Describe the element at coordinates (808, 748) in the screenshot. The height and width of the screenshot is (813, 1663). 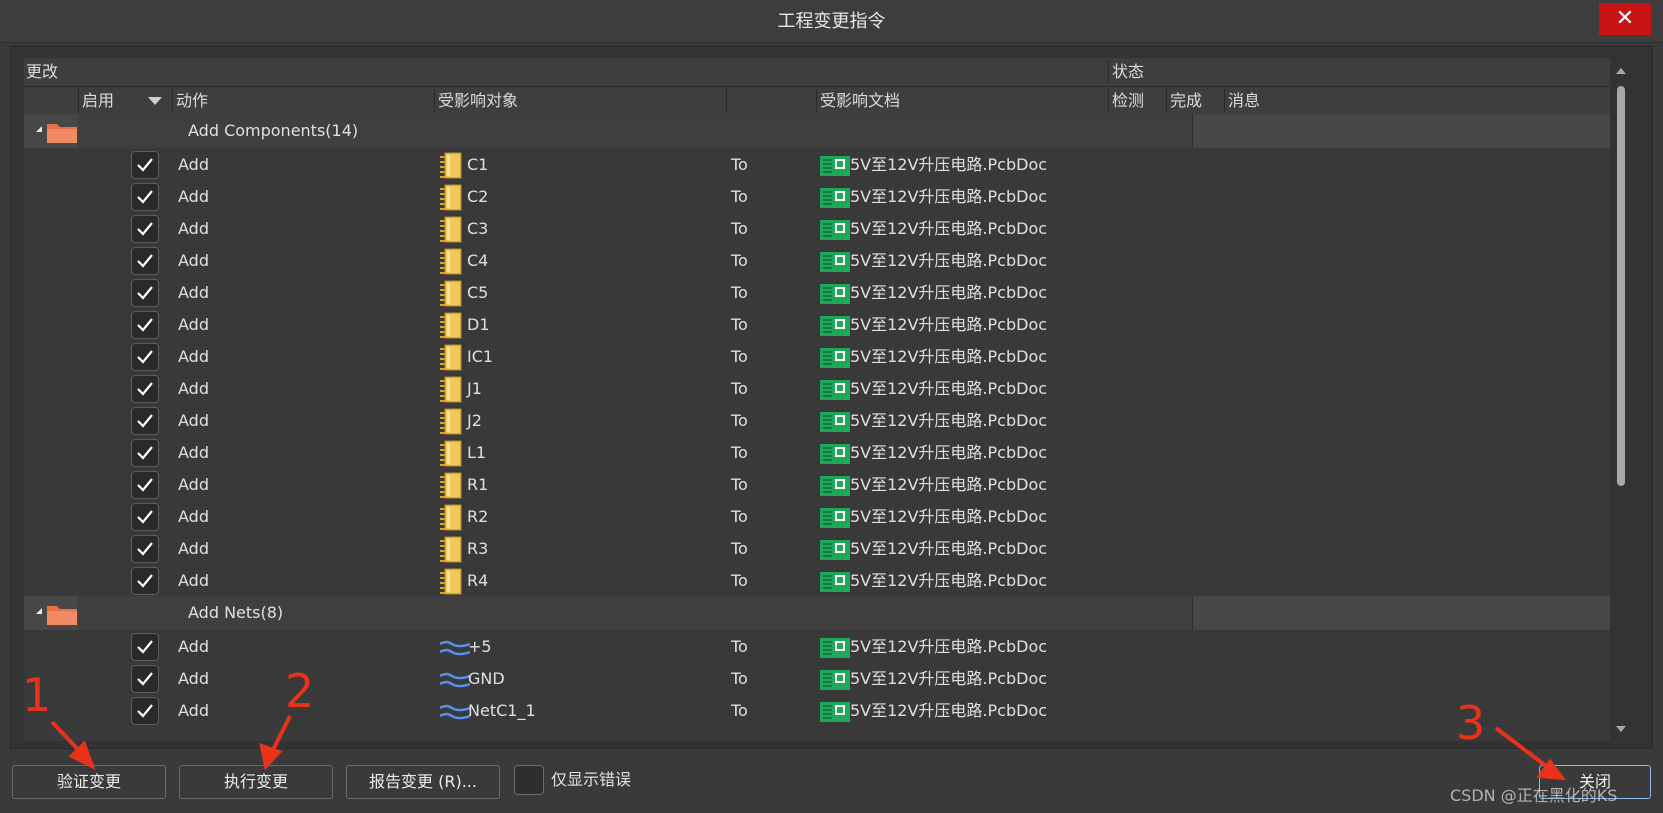
I see `annotation-arrows` at that location.